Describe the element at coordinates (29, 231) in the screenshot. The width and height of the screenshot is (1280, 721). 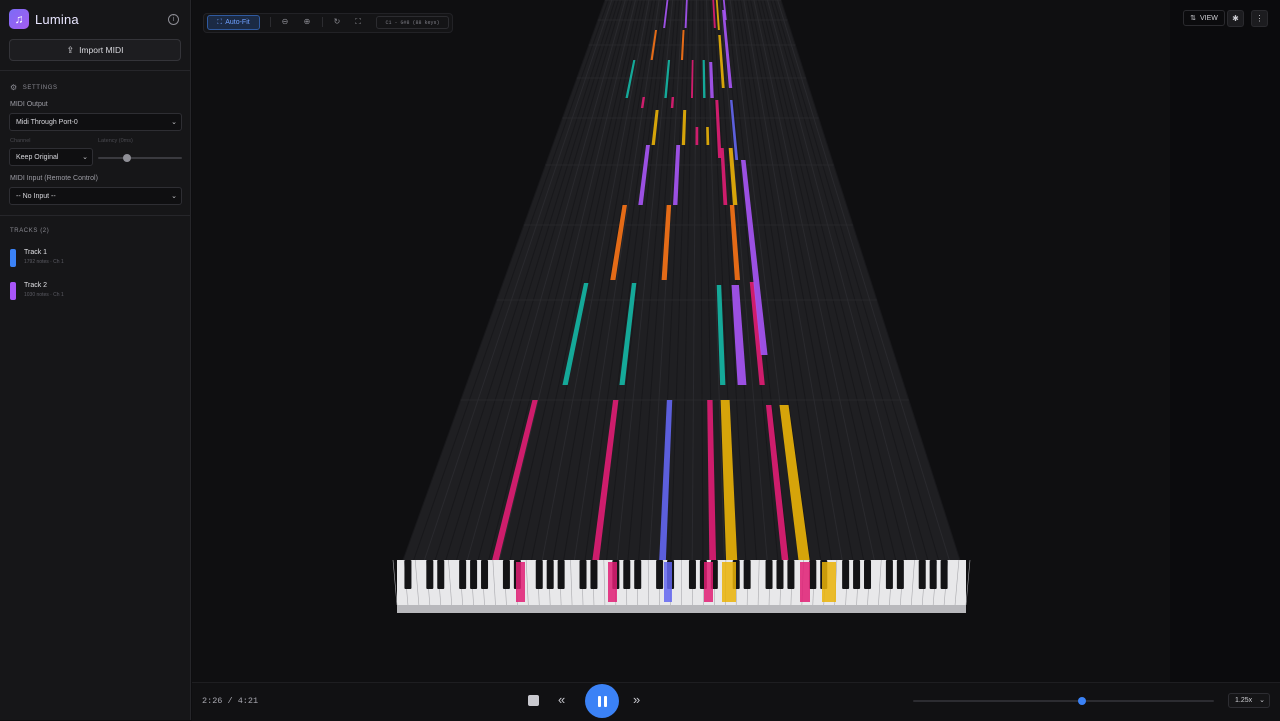
I see `tracks-heading: TRACKS (2)` at that location.